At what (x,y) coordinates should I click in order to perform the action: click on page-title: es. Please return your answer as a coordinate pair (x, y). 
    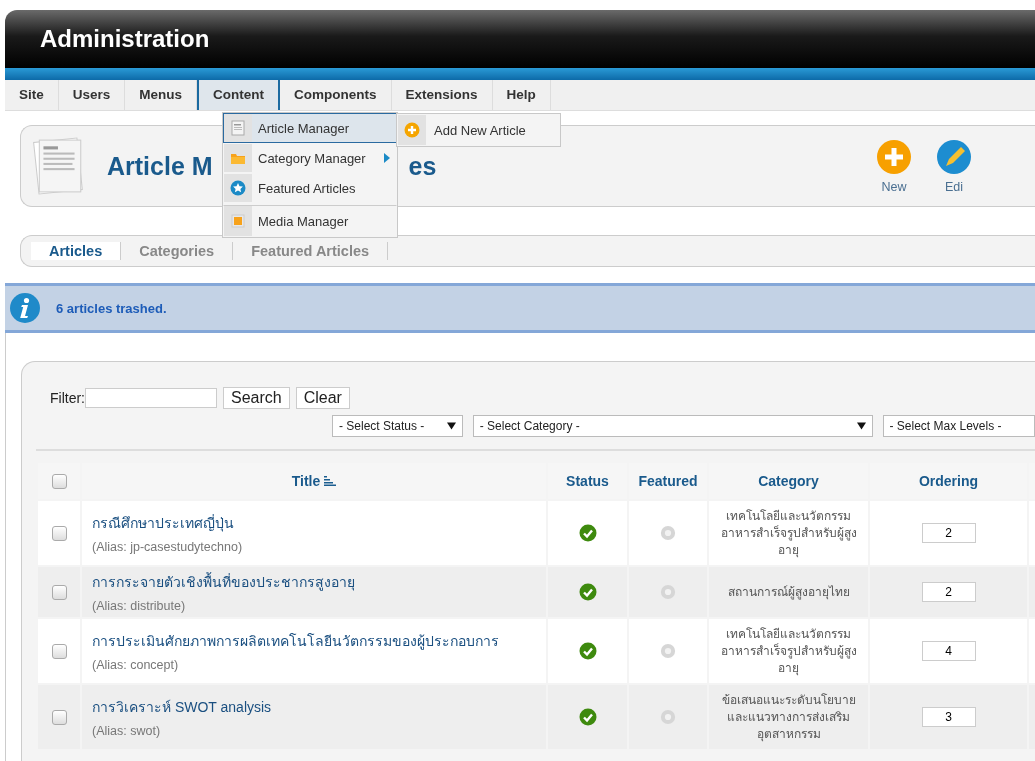
    Looking at the image, I should click on (422, 166).